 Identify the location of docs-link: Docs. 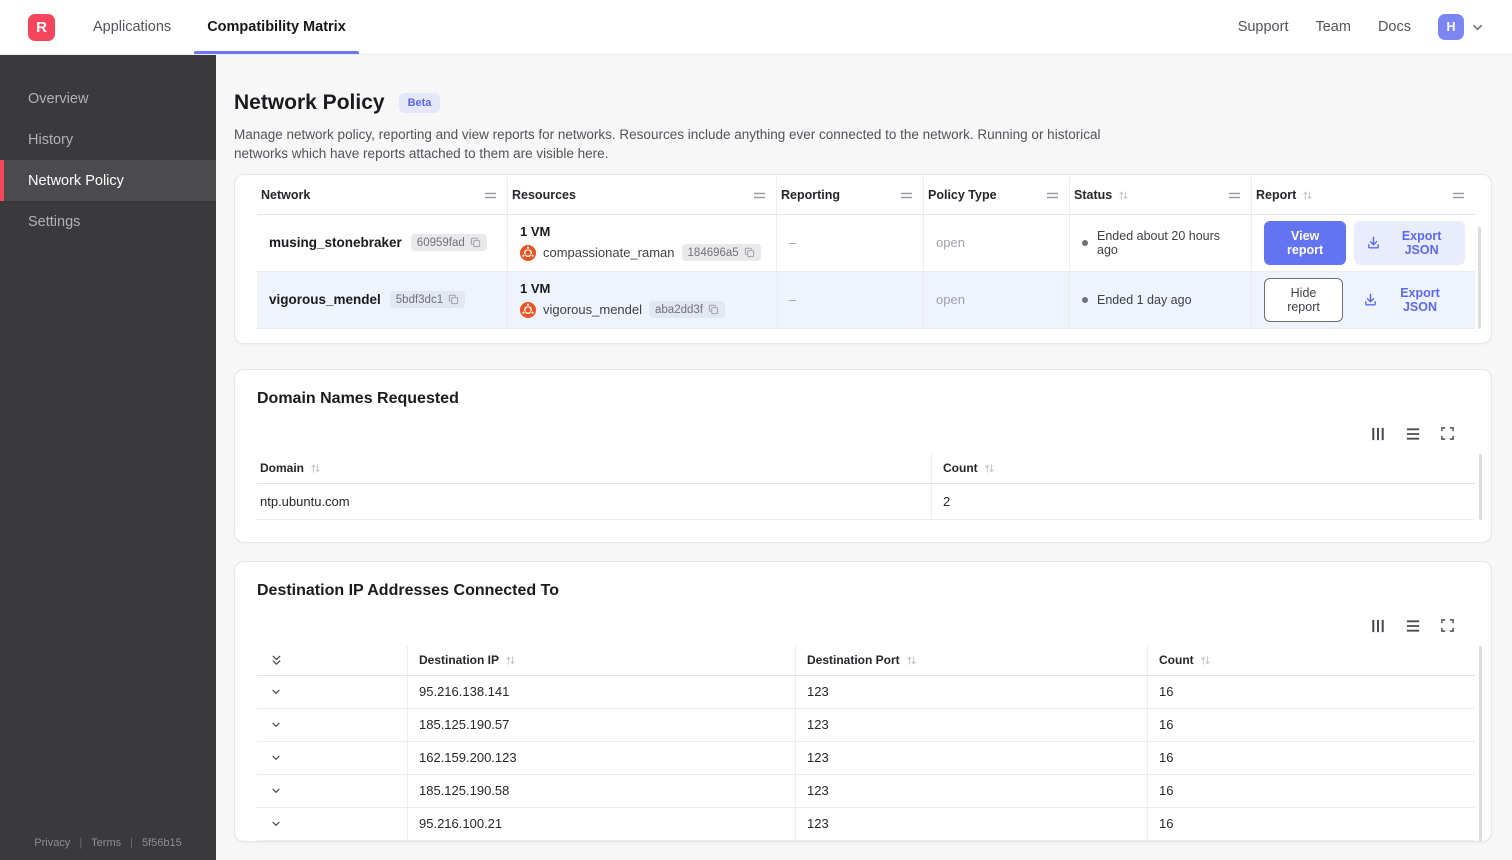
(1394, 27).